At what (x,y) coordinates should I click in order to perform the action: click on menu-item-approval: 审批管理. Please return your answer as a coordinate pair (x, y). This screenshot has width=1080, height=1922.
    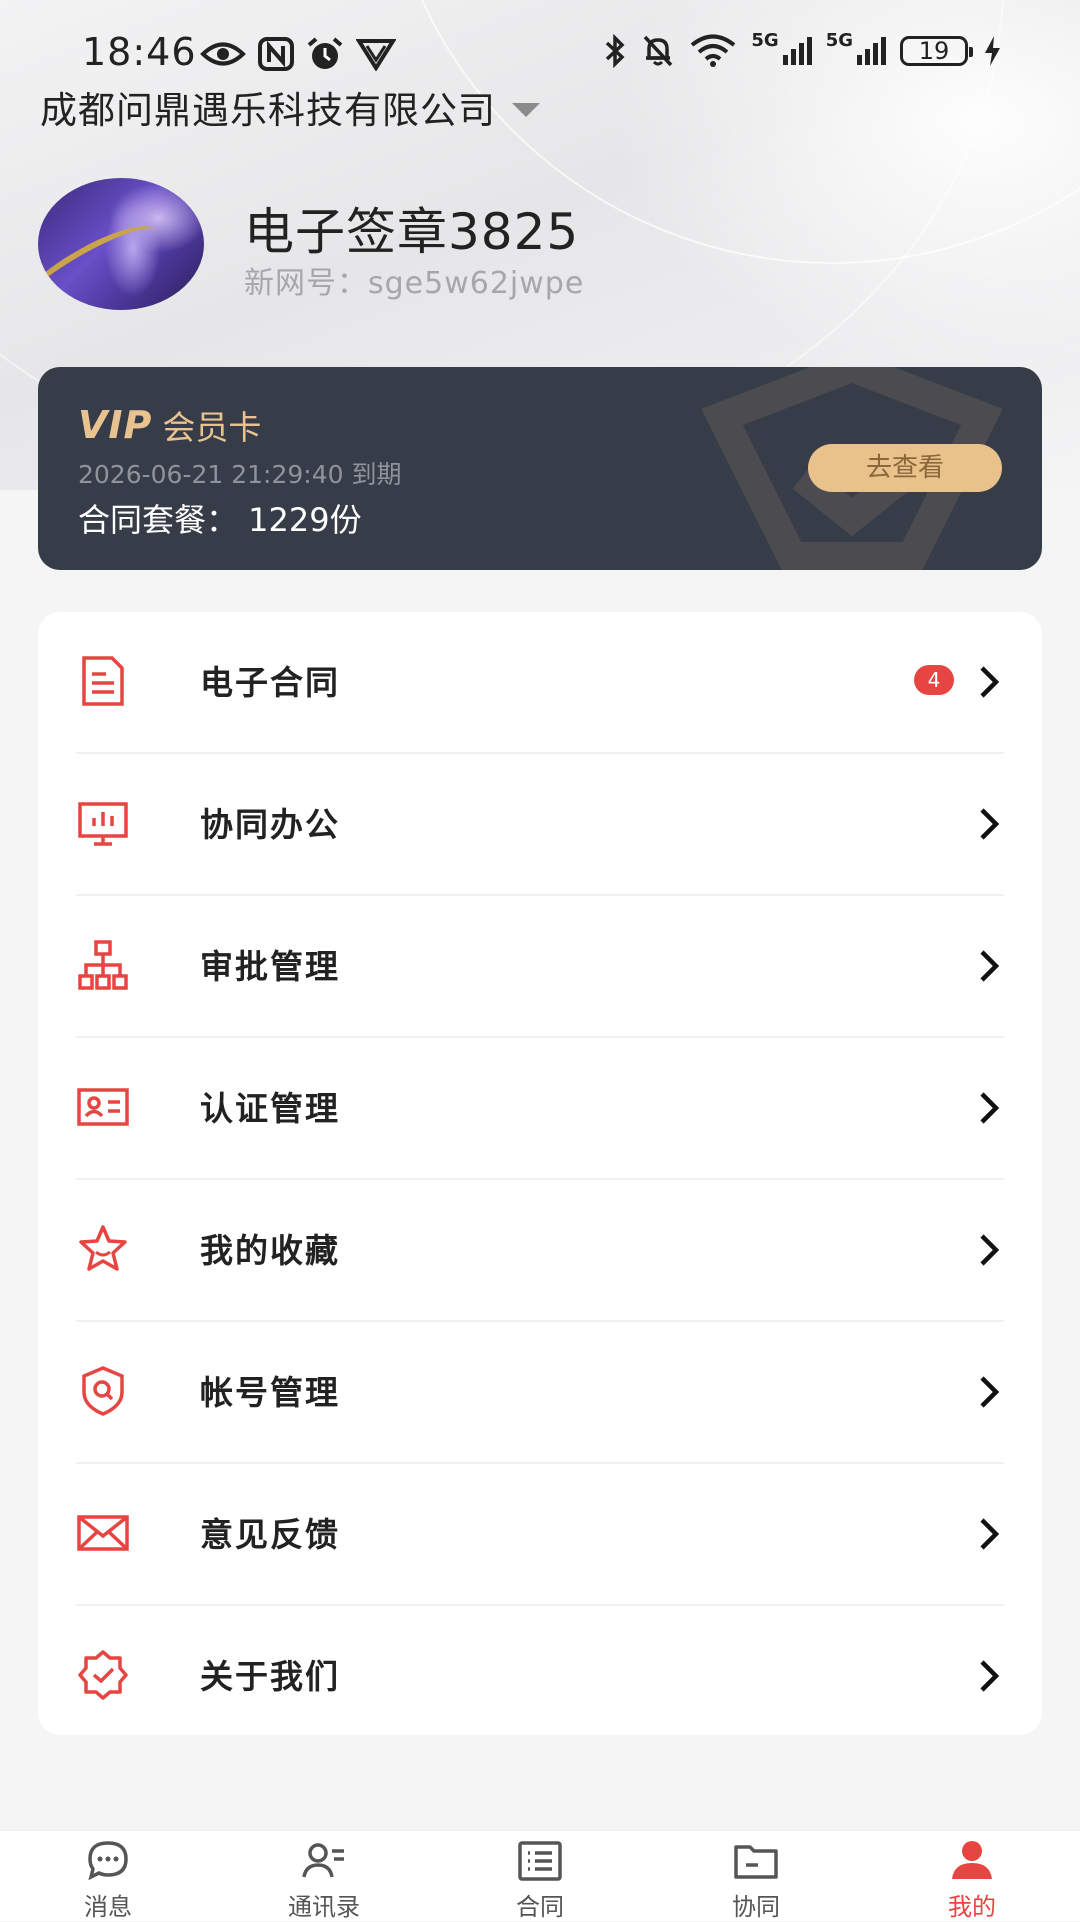
    Looking at the image, I should click on (540, 965).